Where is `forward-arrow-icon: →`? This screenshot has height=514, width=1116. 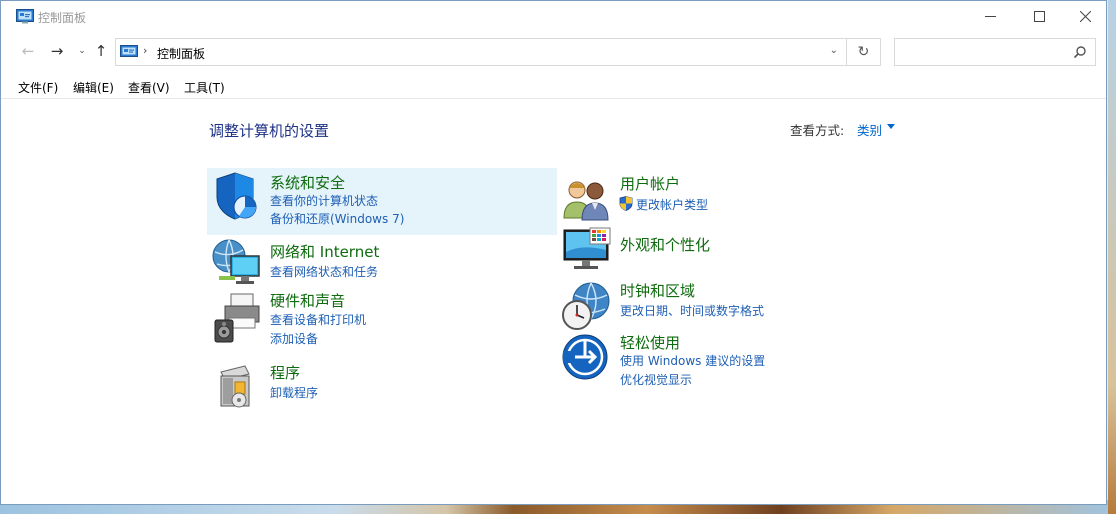 forward-arrow-icon: → is located at coordinates (57, 51).